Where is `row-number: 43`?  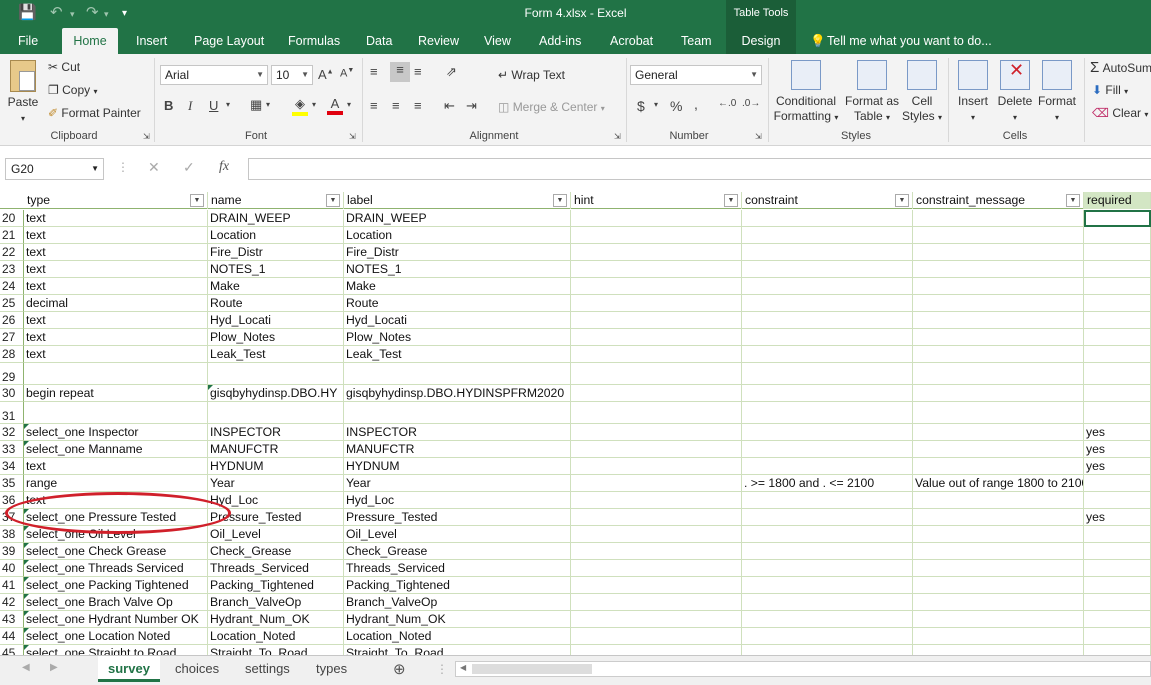
row-number: 43 is located at coordinates (12, 619).